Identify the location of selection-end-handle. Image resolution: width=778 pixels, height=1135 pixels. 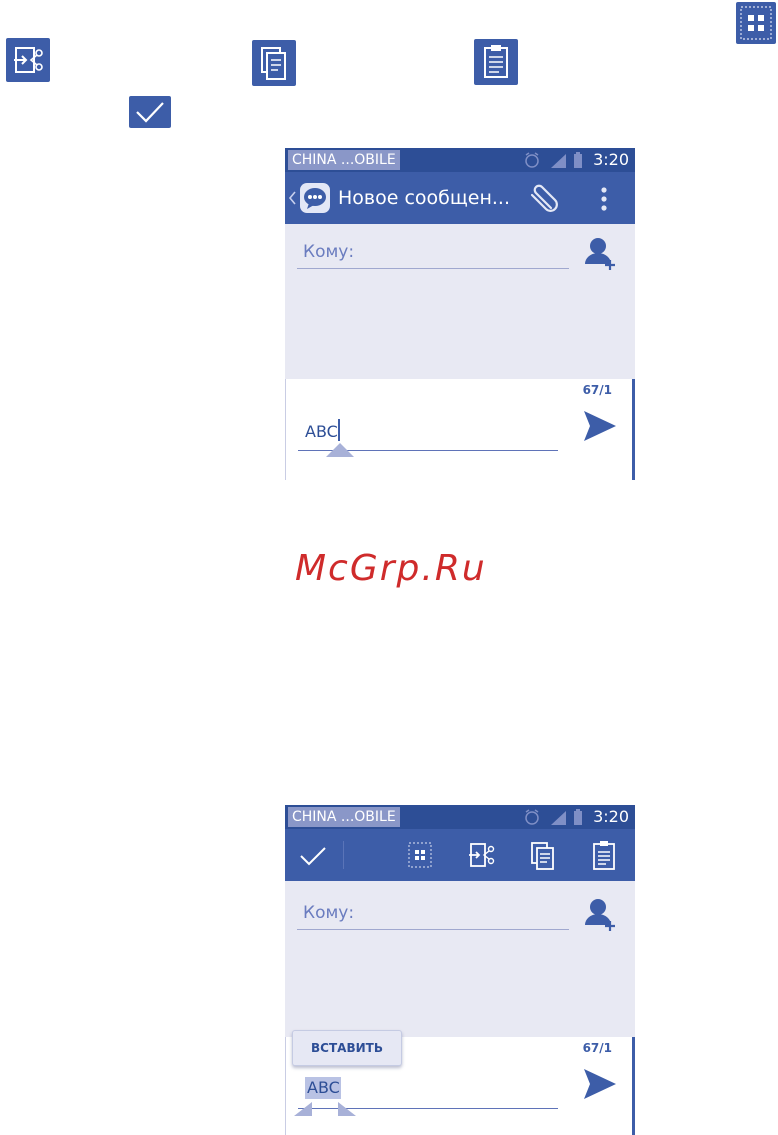
(347, 1108).